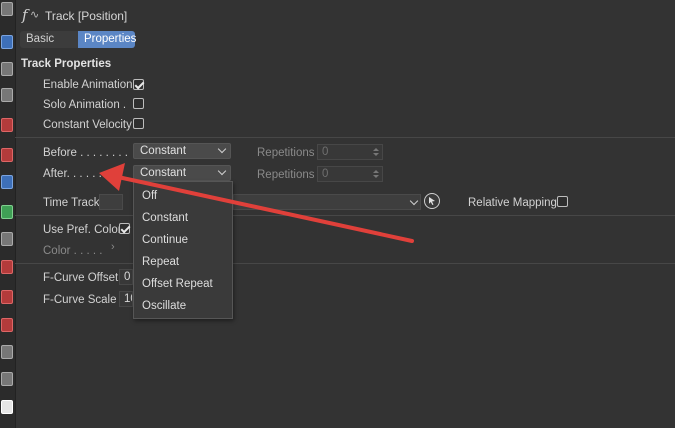  I want to click on menu-item-repeat: Repeat, so click(160, 262).